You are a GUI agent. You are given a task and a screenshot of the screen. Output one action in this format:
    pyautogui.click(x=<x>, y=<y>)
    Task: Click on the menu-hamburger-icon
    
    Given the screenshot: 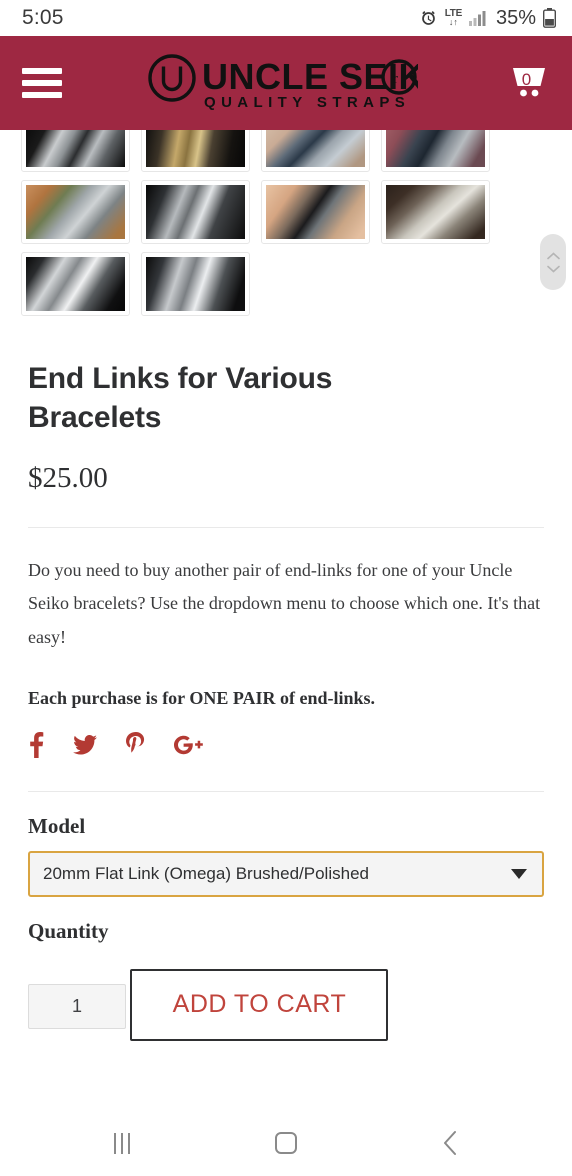 What is the action you would take?
    pyautogui.click(x=42, y=83)
    